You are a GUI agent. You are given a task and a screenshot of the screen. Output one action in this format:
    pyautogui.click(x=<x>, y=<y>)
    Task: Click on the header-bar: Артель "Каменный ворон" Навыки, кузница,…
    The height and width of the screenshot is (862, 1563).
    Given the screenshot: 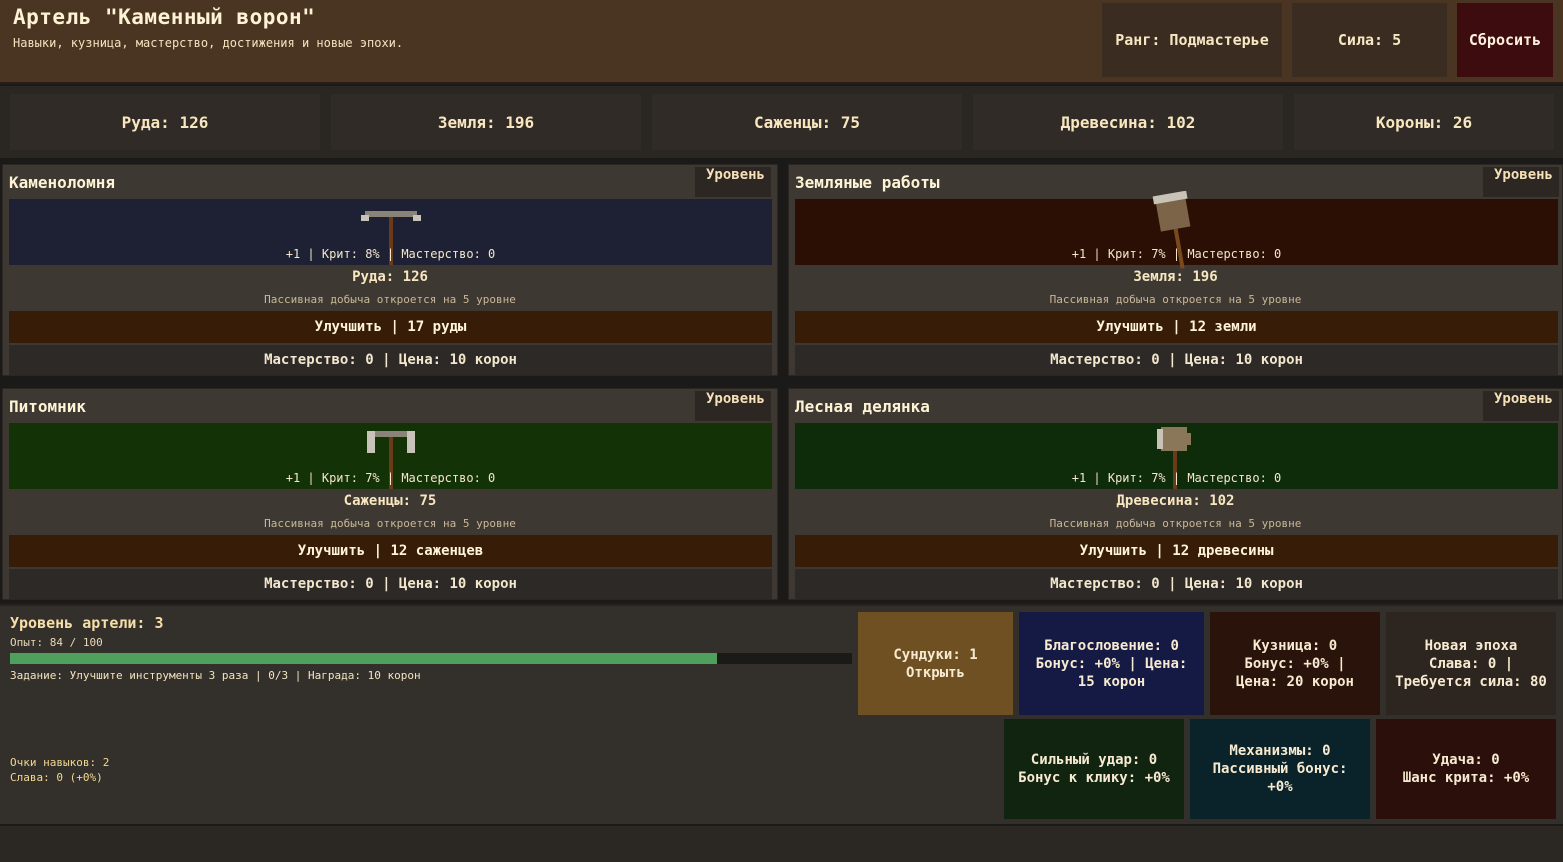 What is the action you would take?
    pyautogui.click(x=781, y=42)
    